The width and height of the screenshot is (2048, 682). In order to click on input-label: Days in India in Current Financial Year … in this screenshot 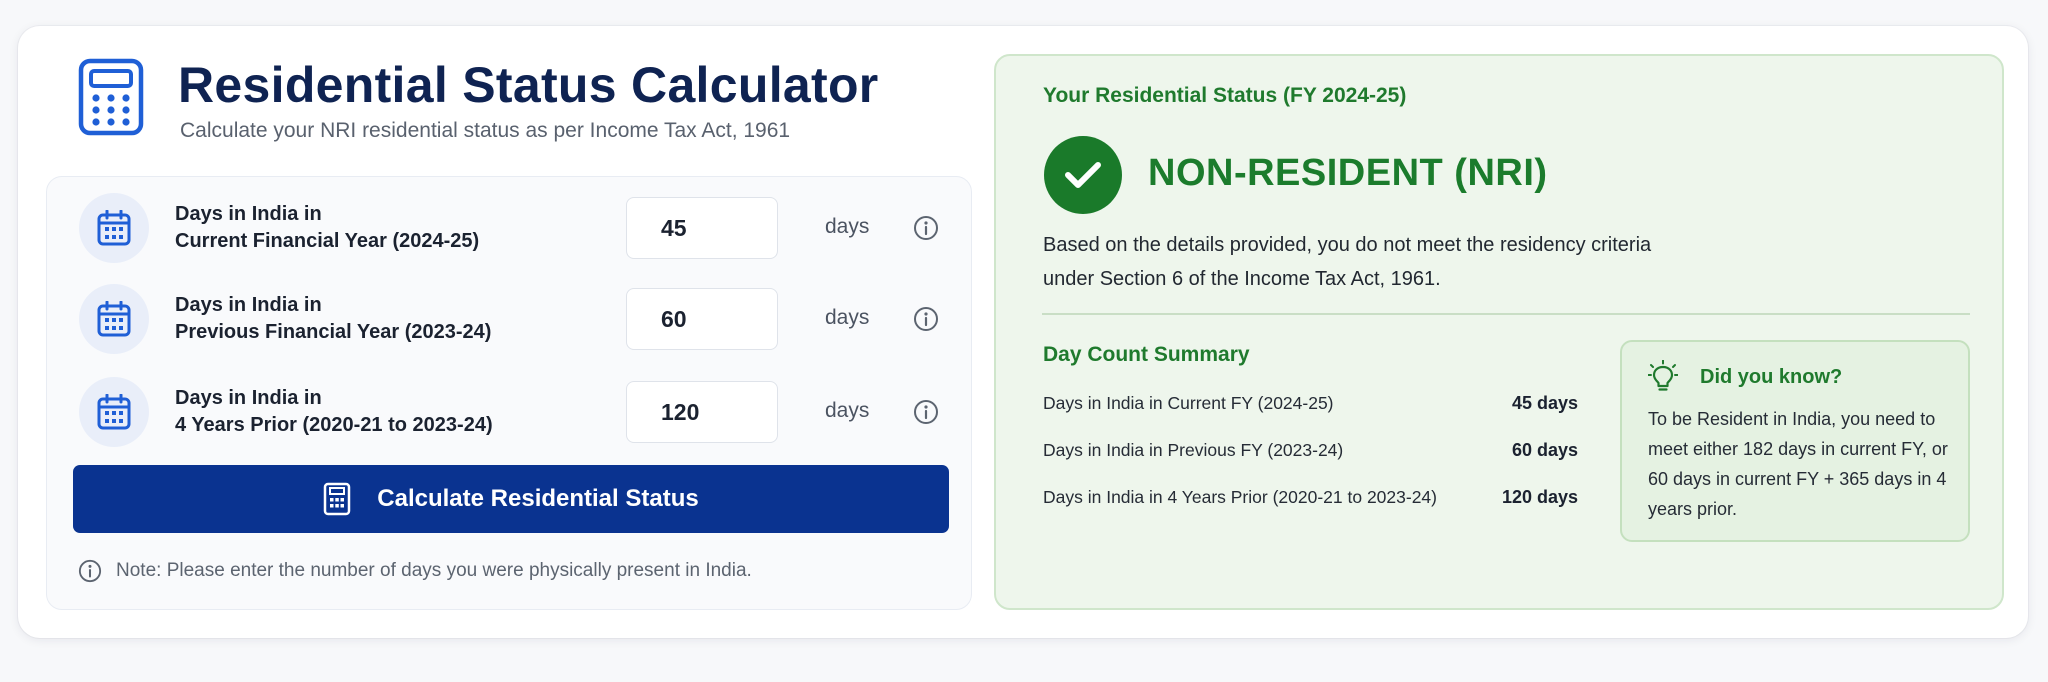, I will do `click(327, 227)`.